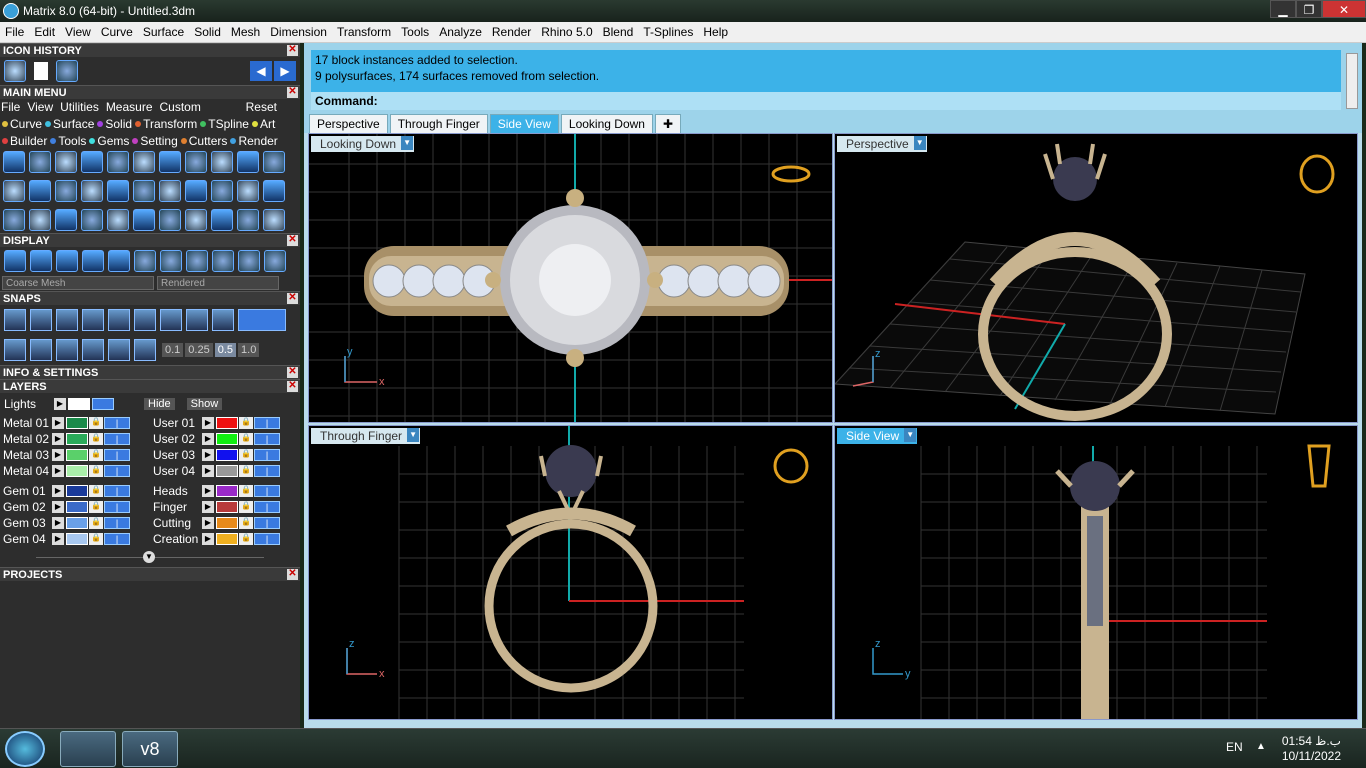  What do you see at coordinates (1234, 747) in the screenshot?
I see `language-indicator: EN` at bounding box center [1234, 747].